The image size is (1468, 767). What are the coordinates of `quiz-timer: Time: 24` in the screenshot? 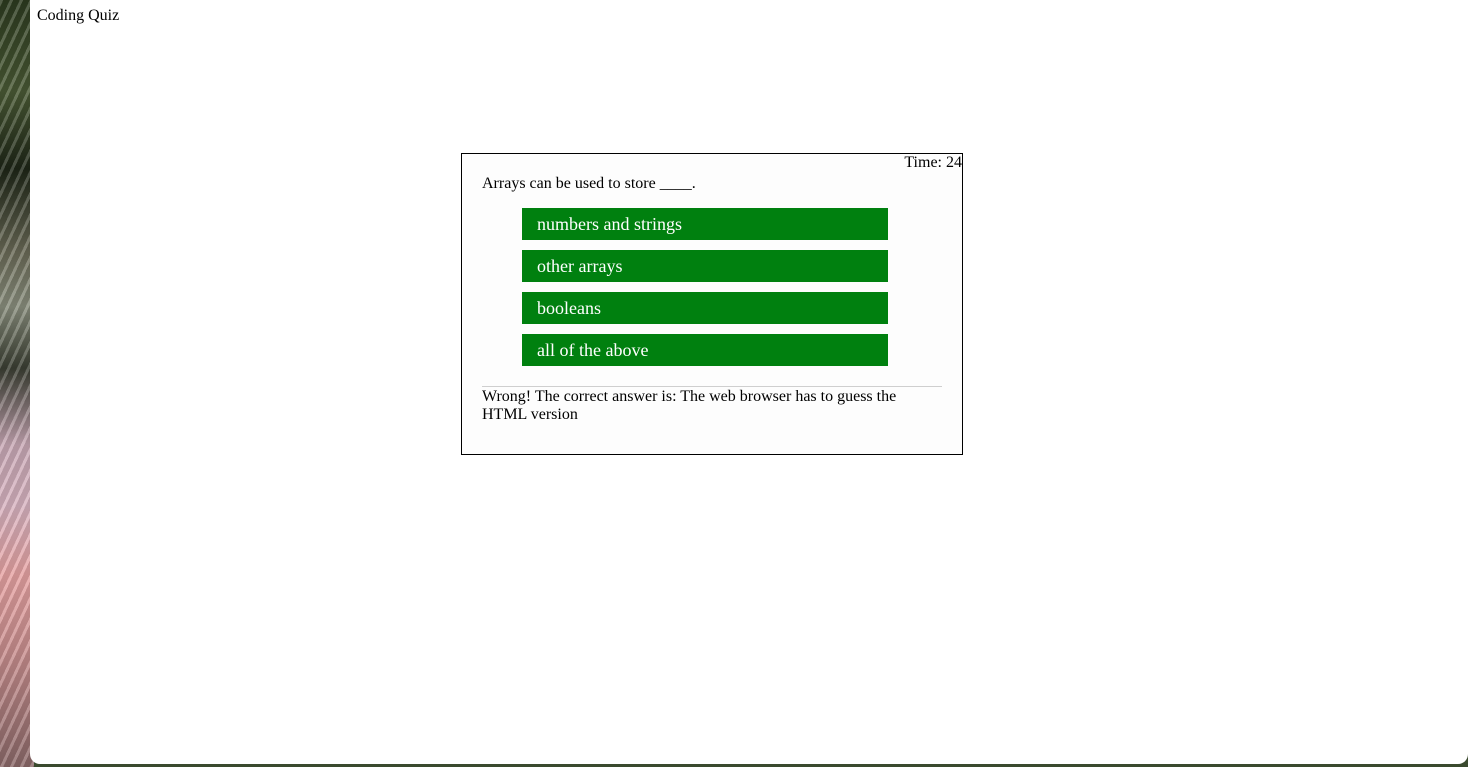 It's located at (933, 162).